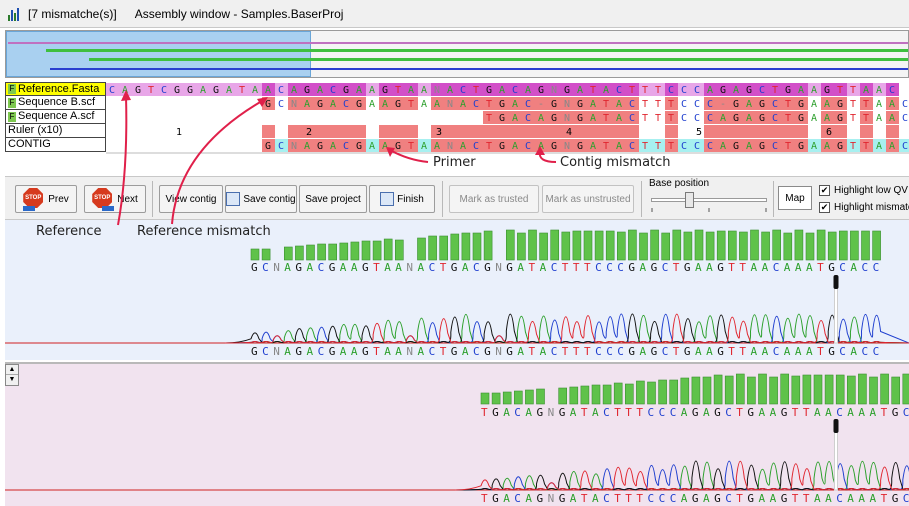  Describe the element at coordinates (158, 54) in the screenshot. I see `overview-viewport` at that location.